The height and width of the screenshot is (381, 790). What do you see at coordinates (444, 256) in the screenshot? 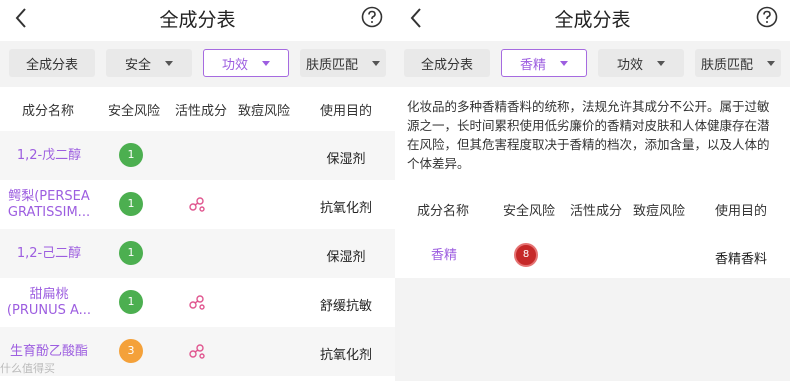
I see `ingredient-name: 香精` at bounding box center [444, 256].